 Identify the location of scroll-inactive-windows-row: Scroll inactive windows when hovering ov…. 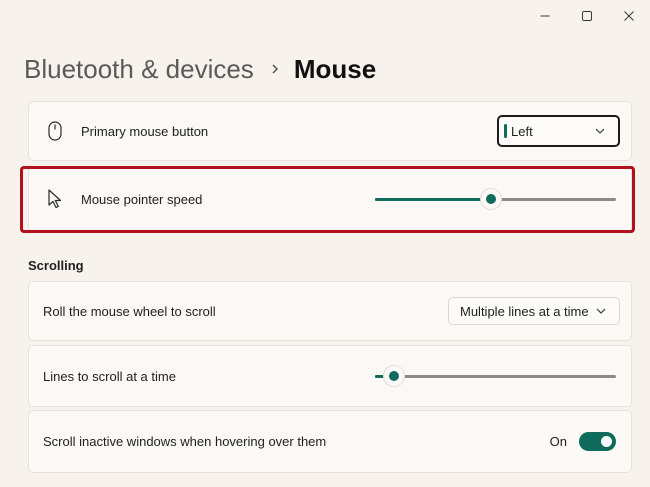
(330, 441).